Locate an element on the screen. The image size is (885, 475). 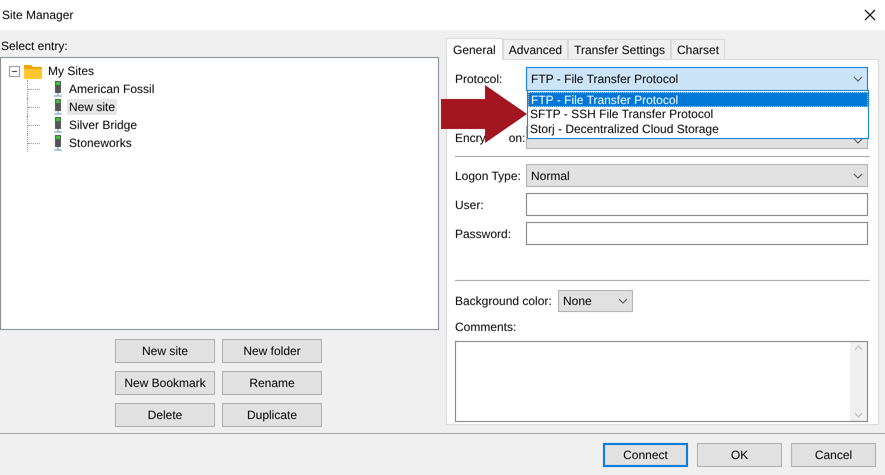
window-title: Site Manager is located at coordinates (38, 15).